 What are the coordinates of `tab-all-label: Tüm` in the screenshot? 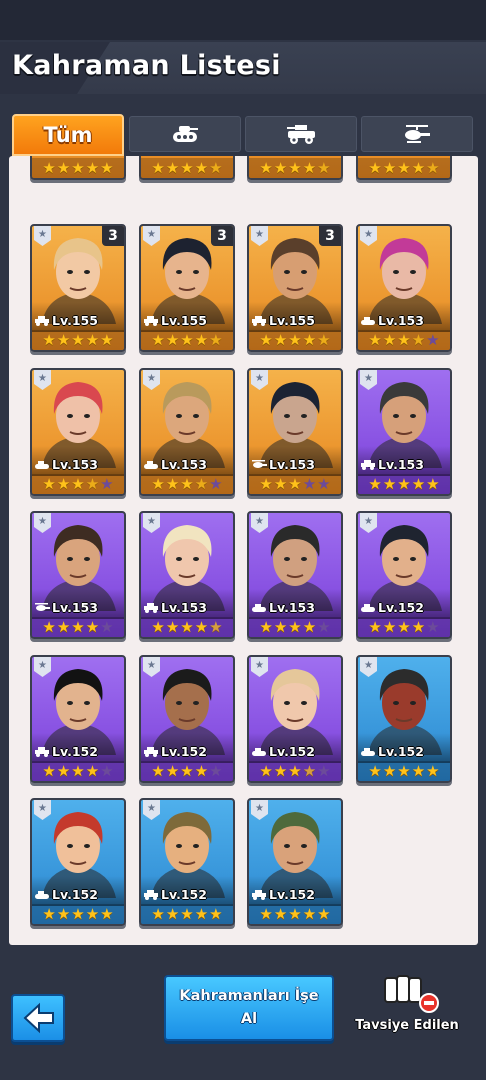 It's located at (68, 135).